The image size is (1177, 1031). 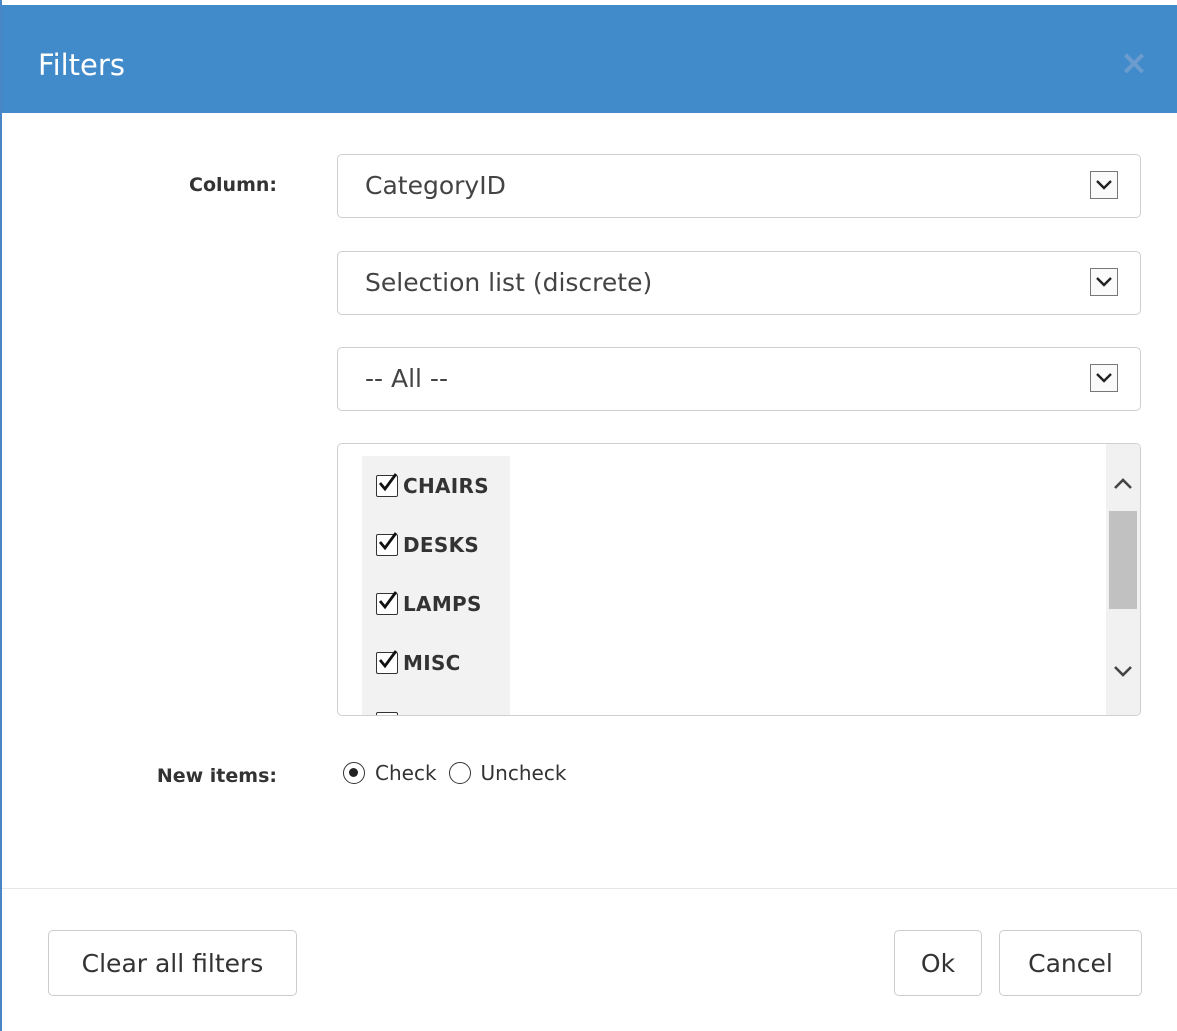 I want to click on selection-select-value: -- All --, so click(x=406, y=378).